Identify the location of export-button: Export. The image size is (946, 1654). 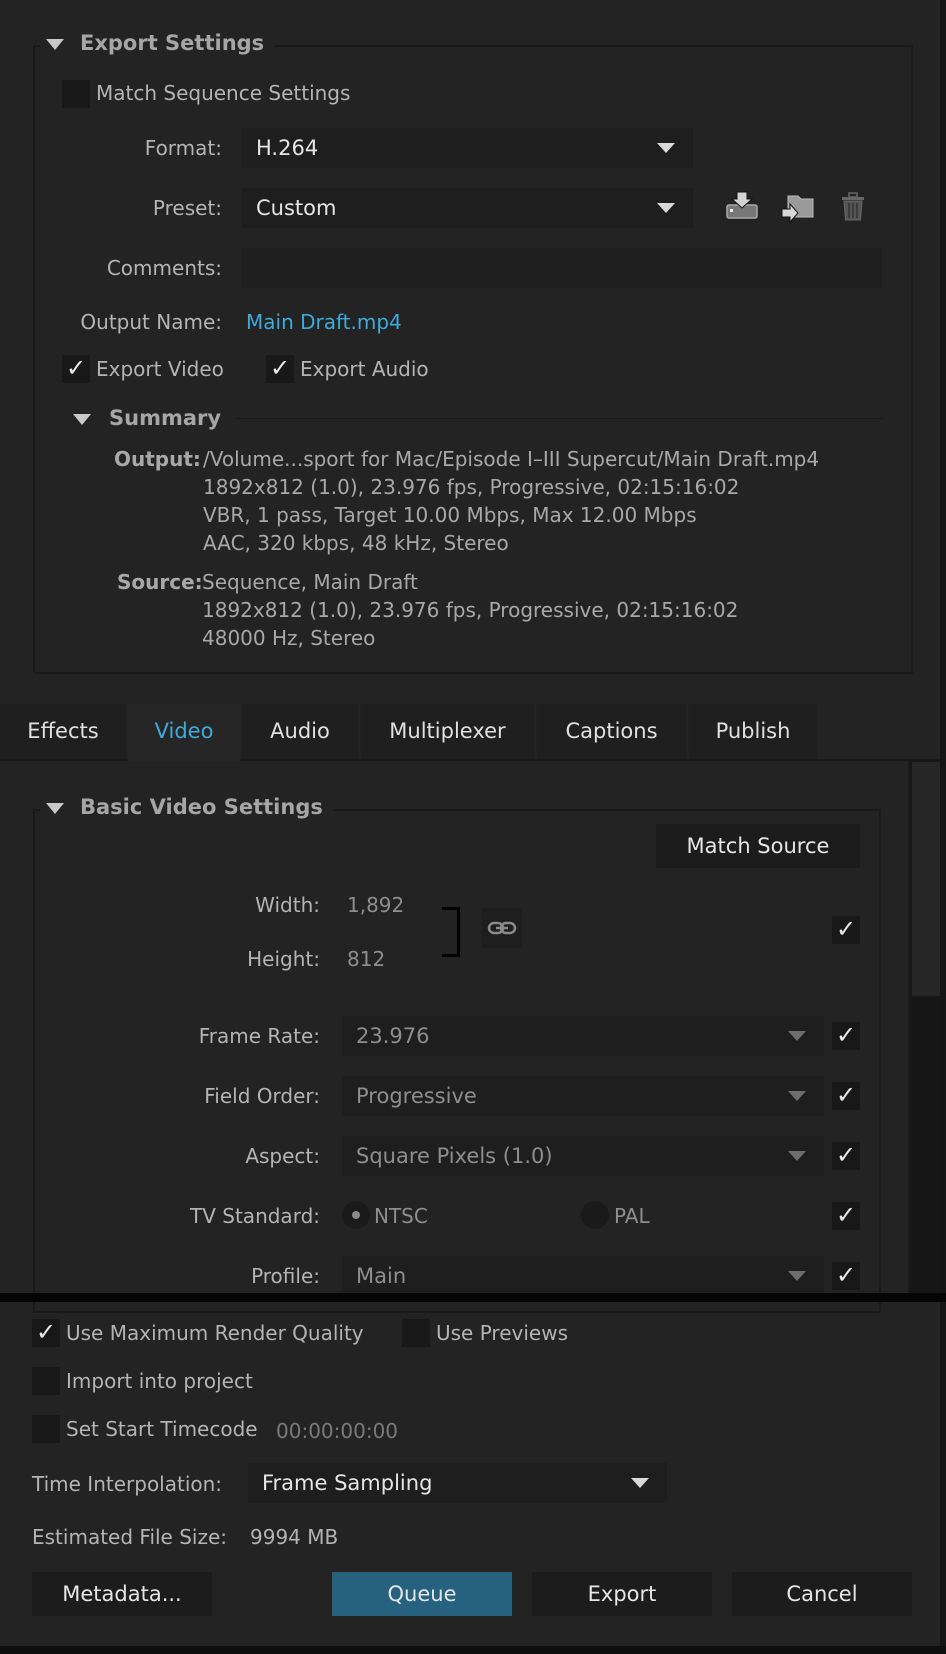
(622, 1594).